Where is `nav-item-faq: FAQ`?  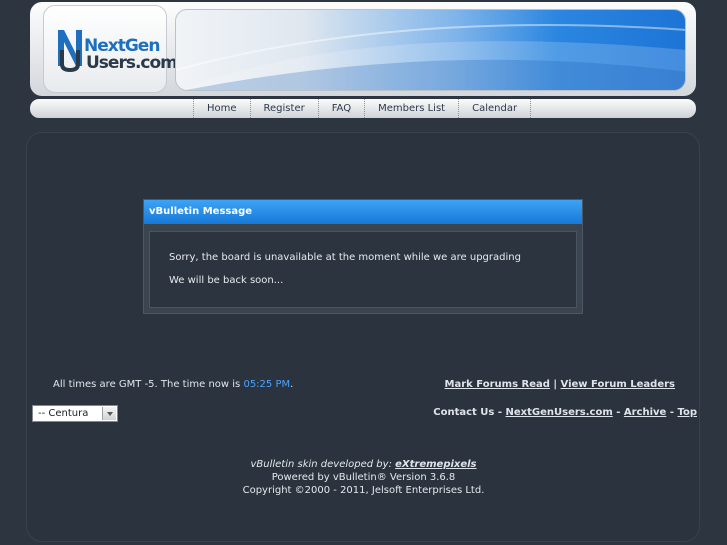 nav-item-faq: FAQ is located at coordinates (340, 108).